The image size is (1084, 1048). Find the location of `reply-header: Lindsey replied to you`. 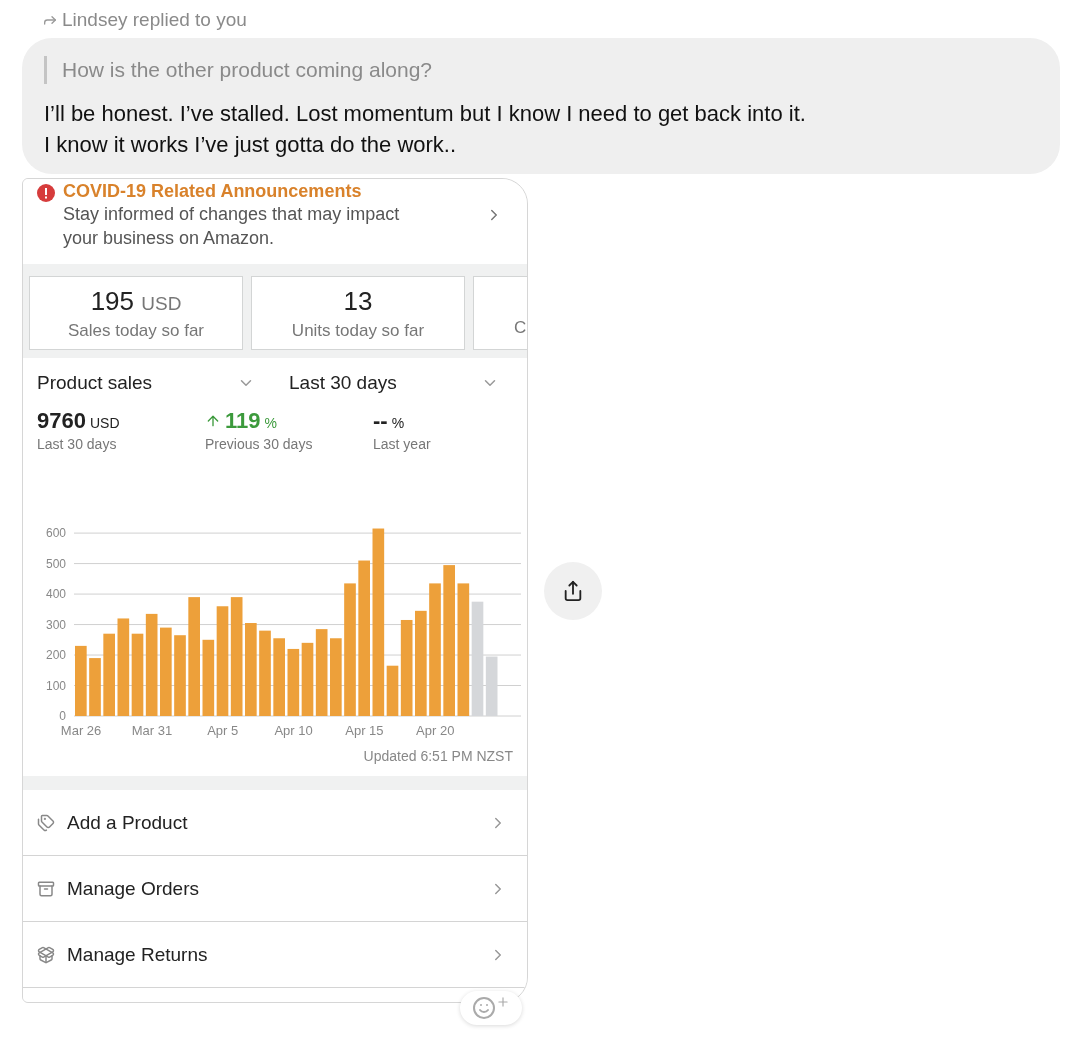

reply-header: Lindsey replied to you is located at coordinates (154, 20).